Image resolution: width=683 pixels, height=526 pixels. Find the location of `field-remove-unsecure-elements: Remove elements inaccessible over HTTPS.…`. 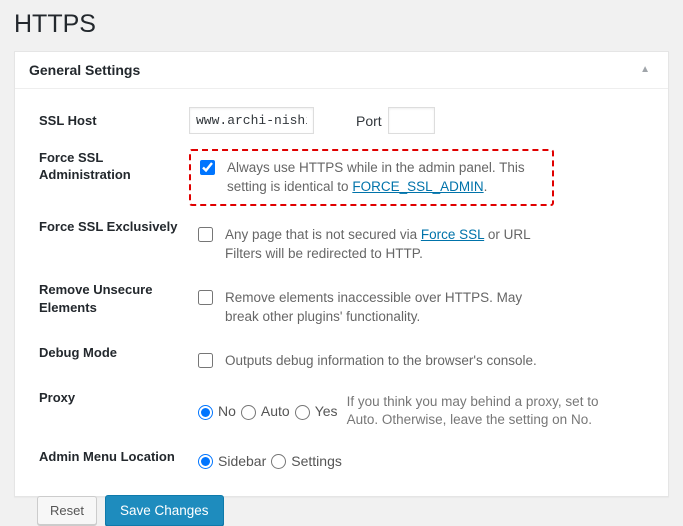

field-remove-unsecure-elements: Remove elements inaccessible over HTTPS.… is located at coordinates (428, 306).